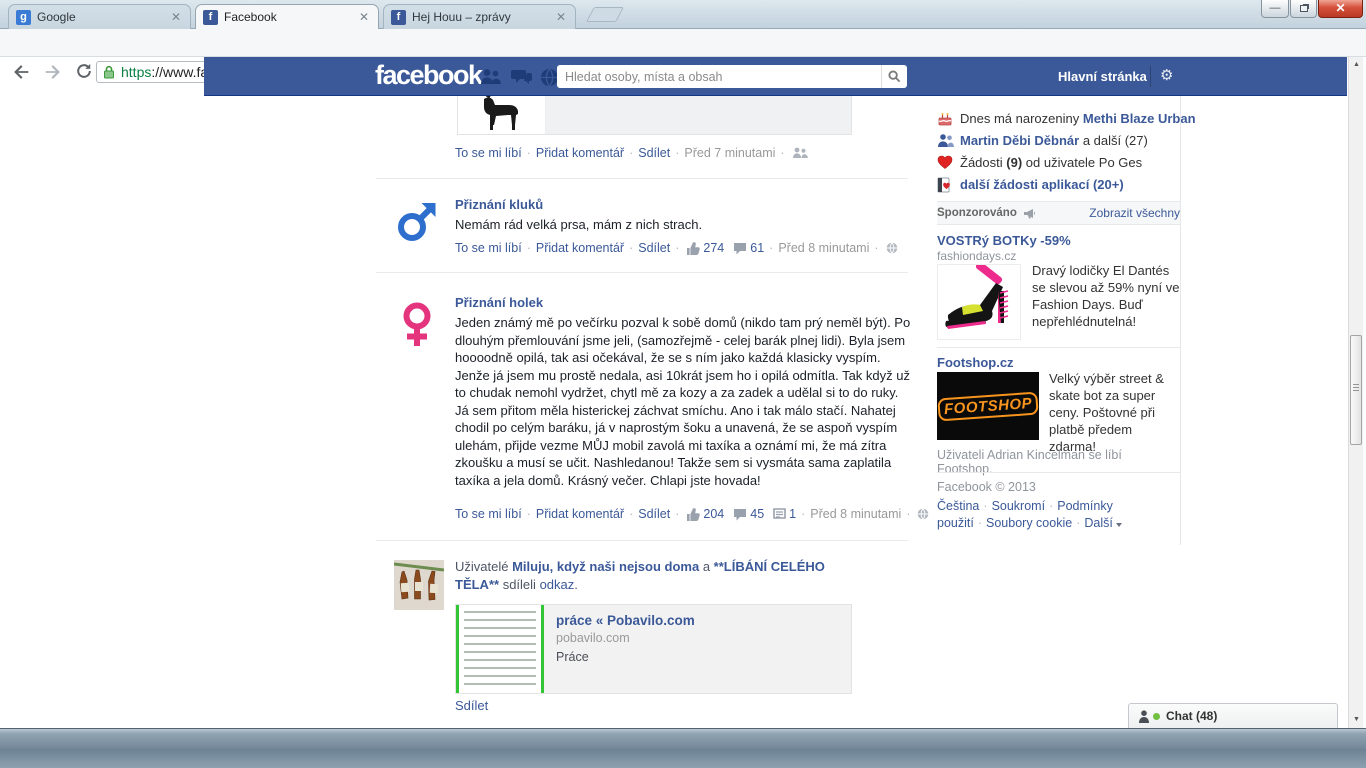 Image resolution: width=1366 pixels, height=768 pixels. What do you see at coordinates (54, 72) in the screenshot?
I see `forward-button` at bounding box center [54, 72].